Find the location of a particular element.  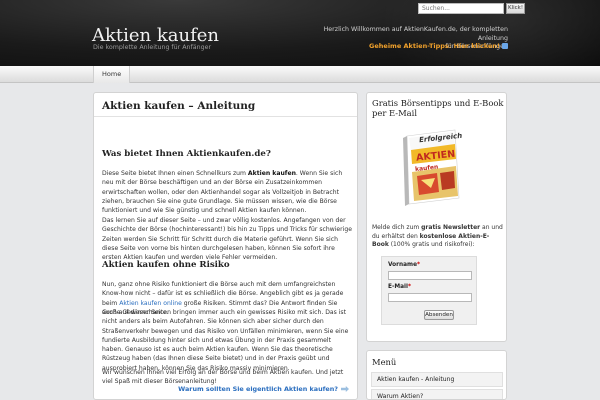

arrow-right-icon is located at coordinates (345, 389).